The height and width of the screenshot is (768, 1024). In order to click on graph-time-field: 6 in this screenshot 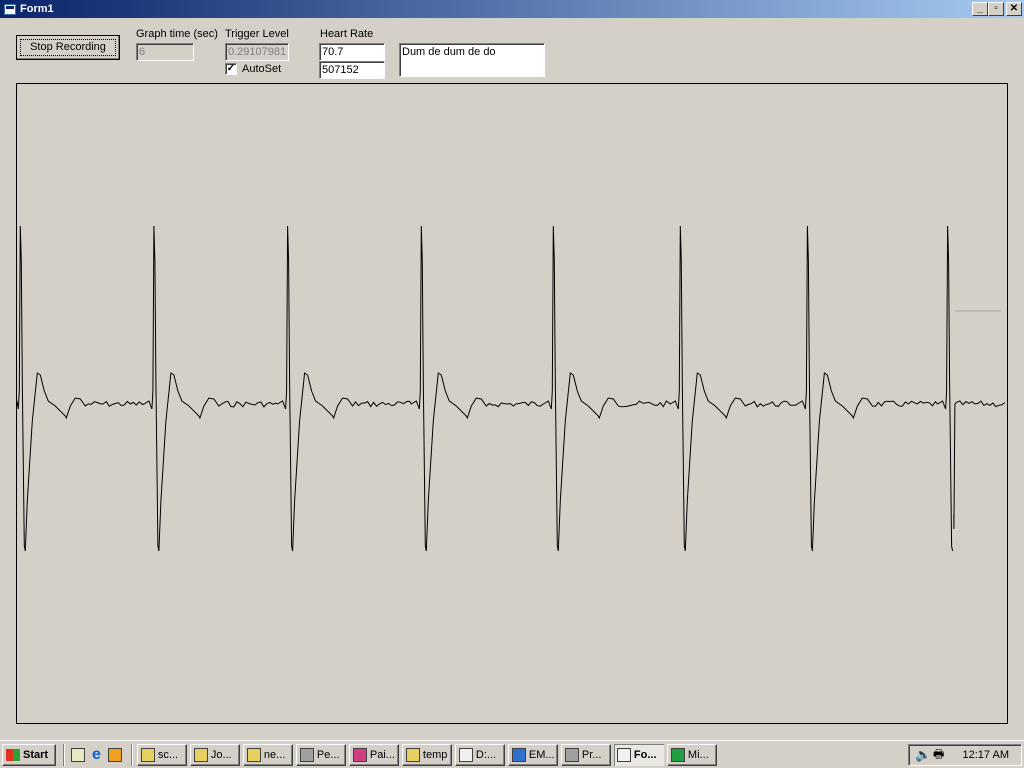, I will do `click(165, 52)`.